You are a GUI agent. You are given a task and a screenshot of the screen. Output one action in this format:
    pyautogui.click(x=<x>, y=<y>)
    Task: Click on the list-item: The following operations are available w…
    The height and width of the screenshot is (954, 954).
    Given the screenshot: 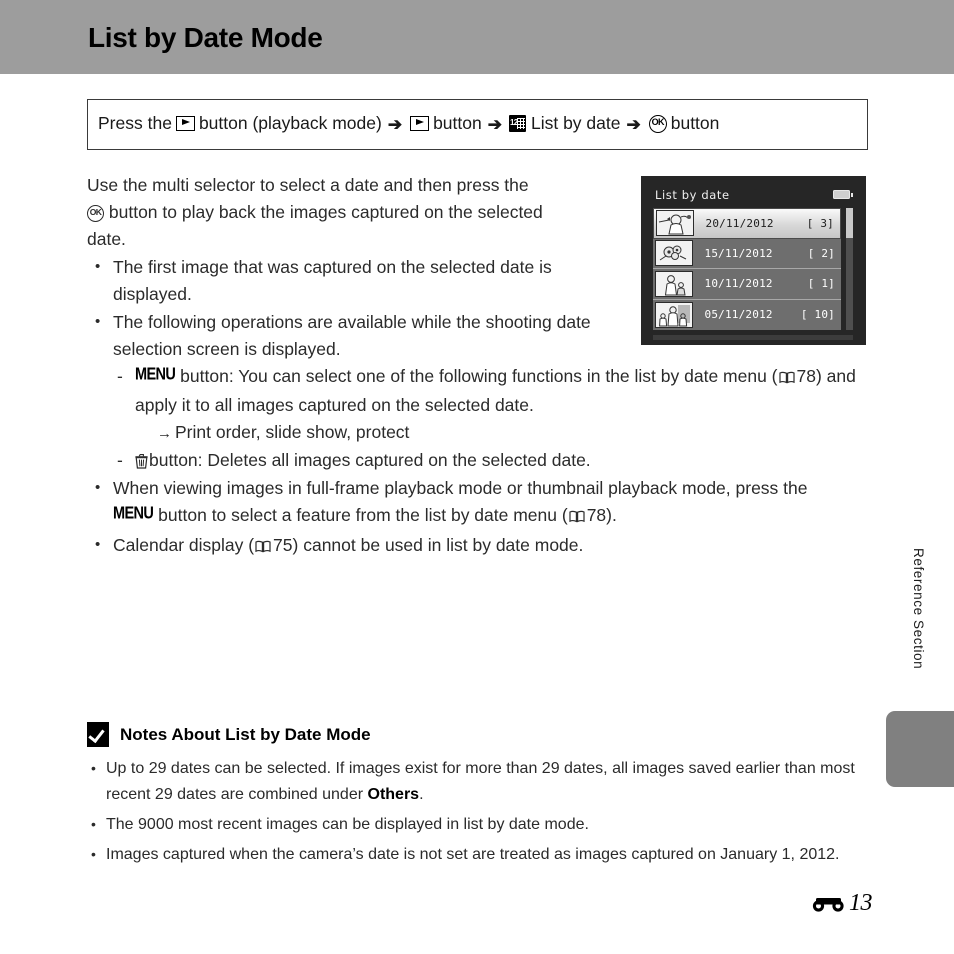 What is the action you would take?
    pyautogui.click(x=471, y=391)
    